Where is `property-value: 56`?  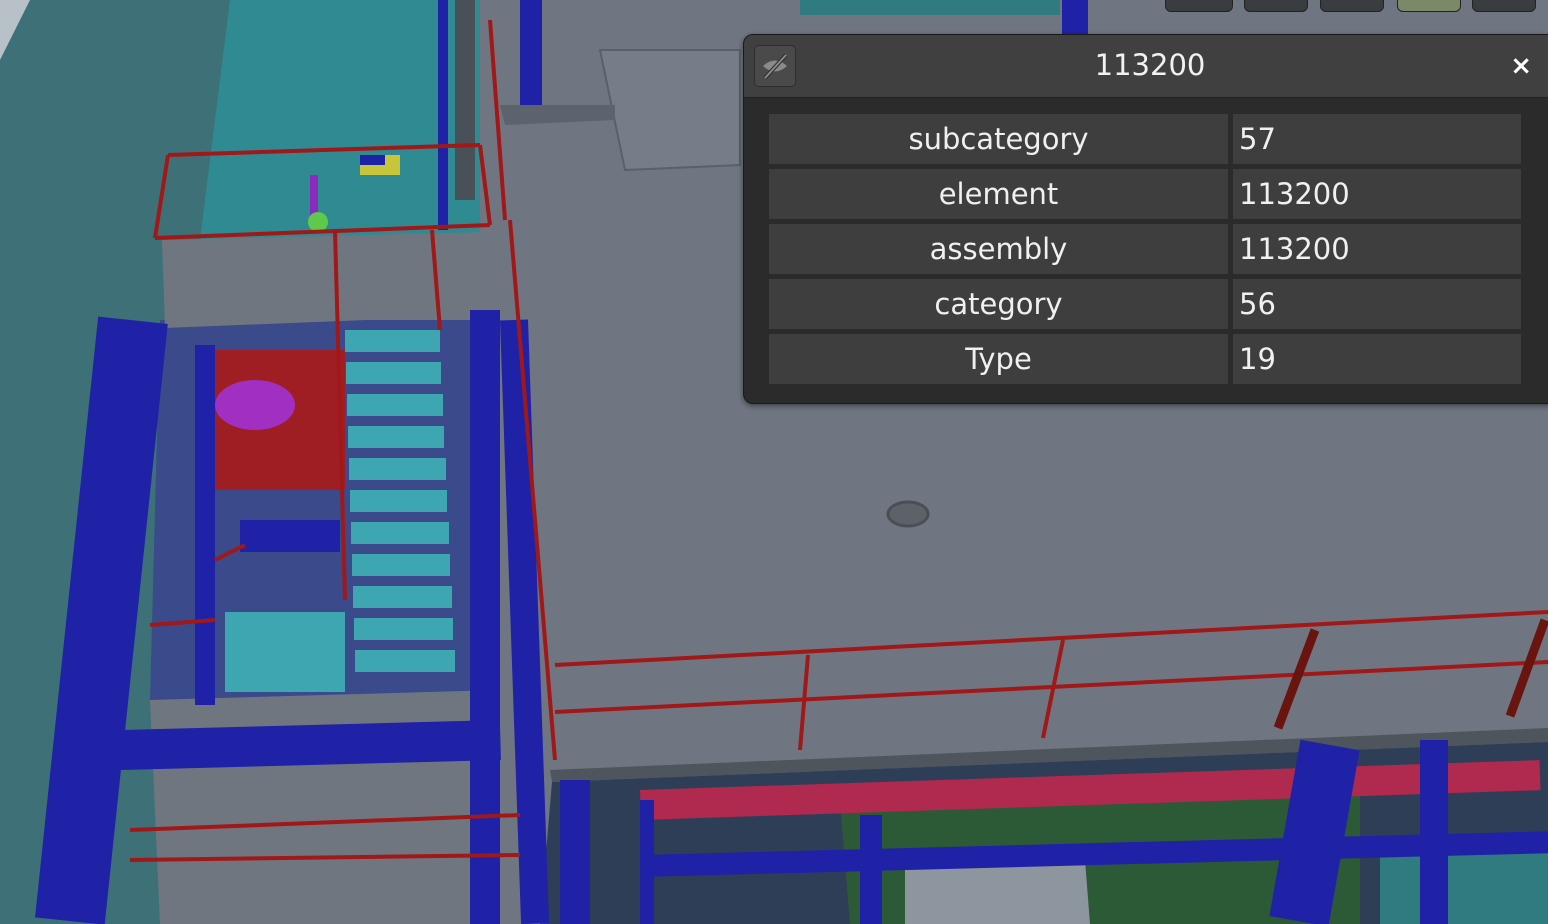 property-value: 56 is located at coordinates (1377, 304).